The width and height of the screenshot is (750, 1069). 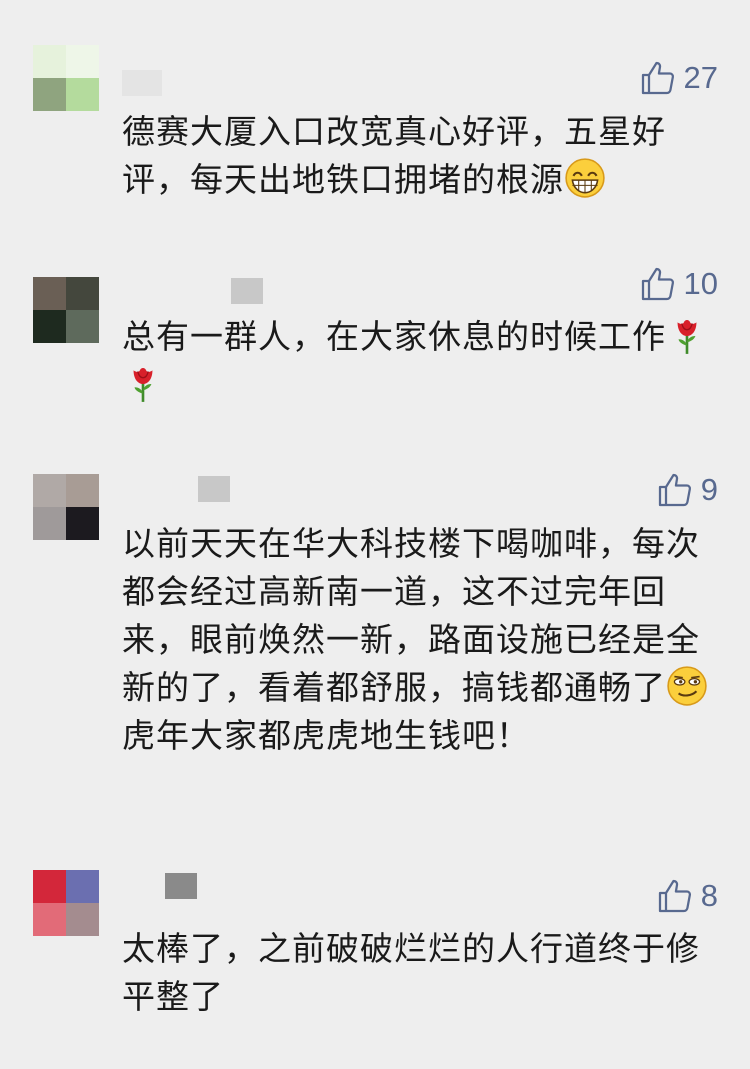 I want to click on like-button: 9, so click(x=687, y=490).